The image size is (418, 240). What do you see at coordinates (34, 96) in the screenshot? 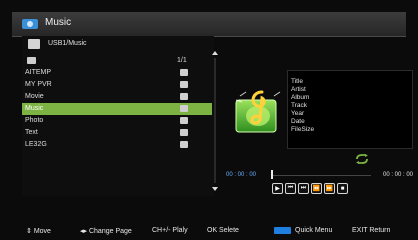
I see `list-item-label: Movie` at bounding box center [34, 96].